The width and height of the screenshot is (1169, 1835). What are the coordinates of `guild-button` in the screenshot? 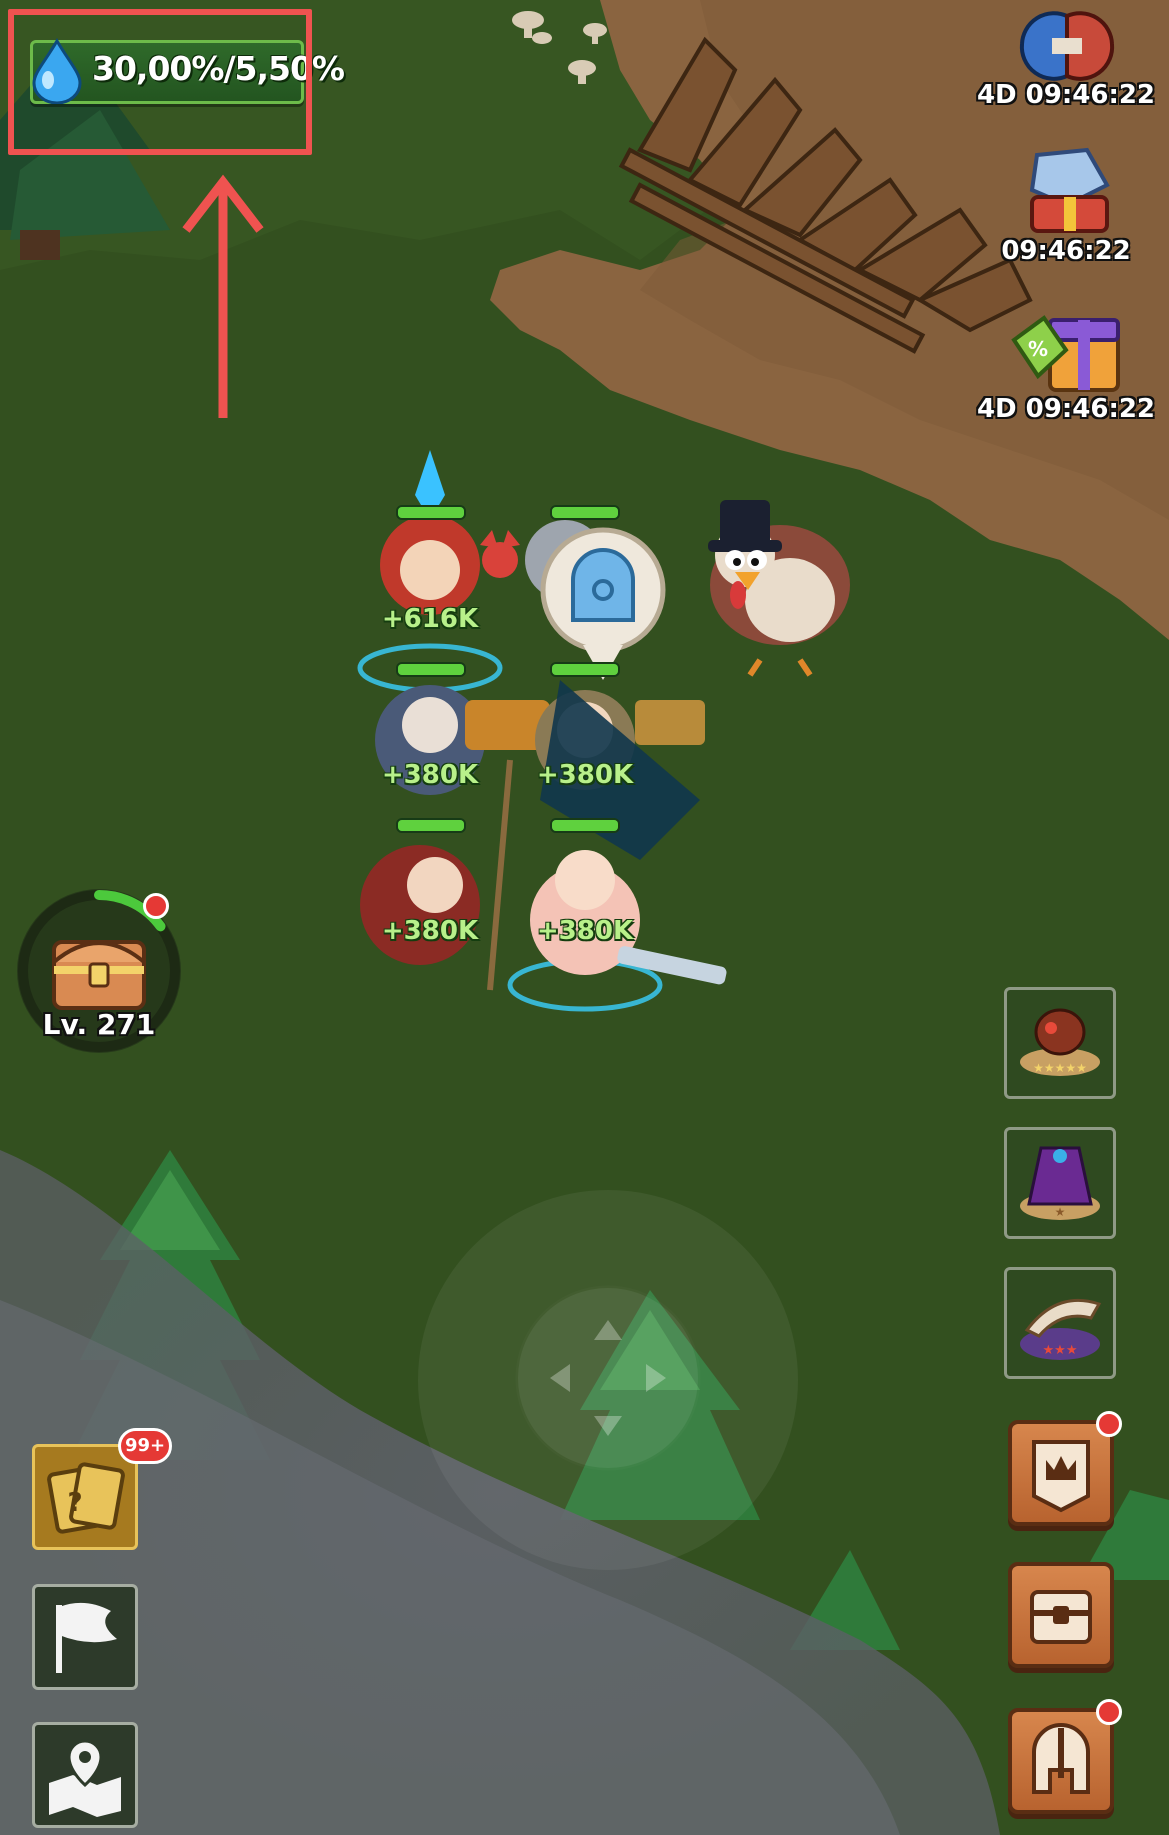 It's located at (1061, 1473).